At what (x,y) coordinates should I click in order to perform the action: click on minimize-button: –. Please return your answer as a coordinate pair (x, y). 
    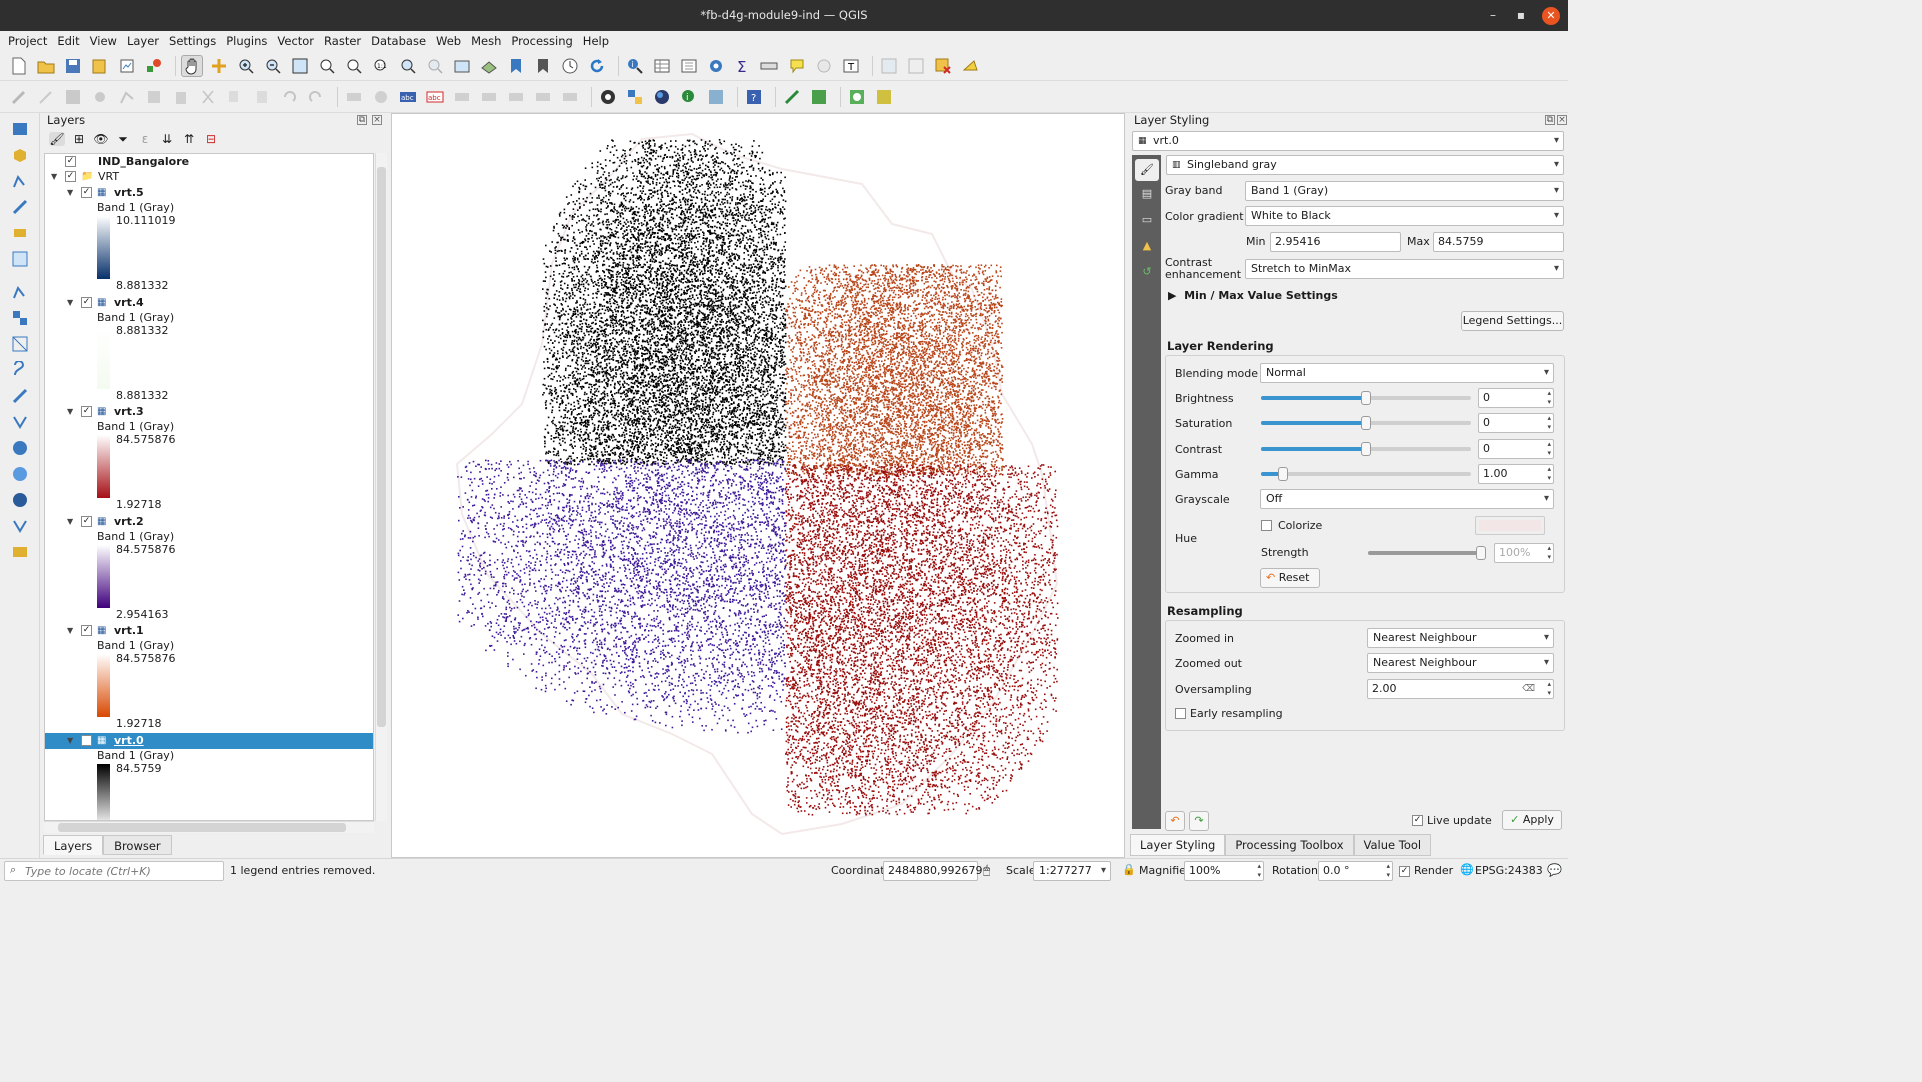
    Looking at the image, I should click on (1493, 15).